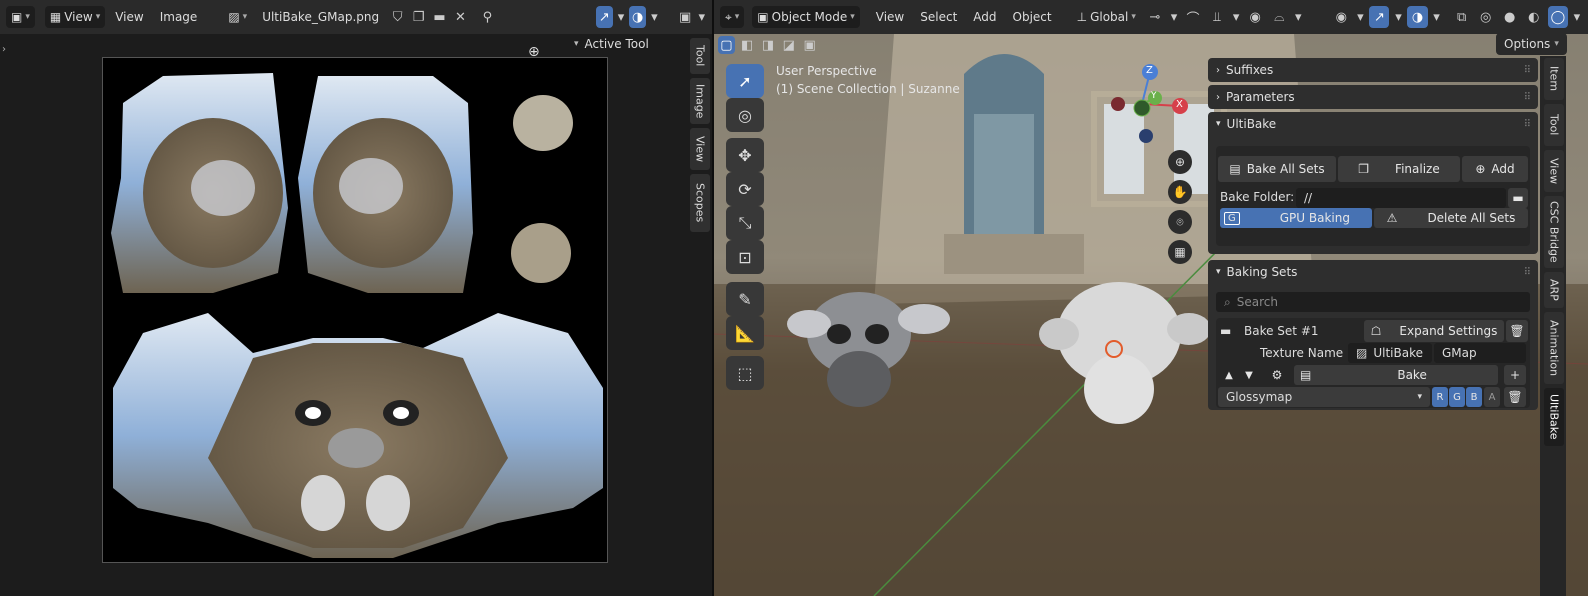 The height and width of the screenshot is (596, 1588). I want to click on visibility-eye-icon: ◉, so click(1341, 17).